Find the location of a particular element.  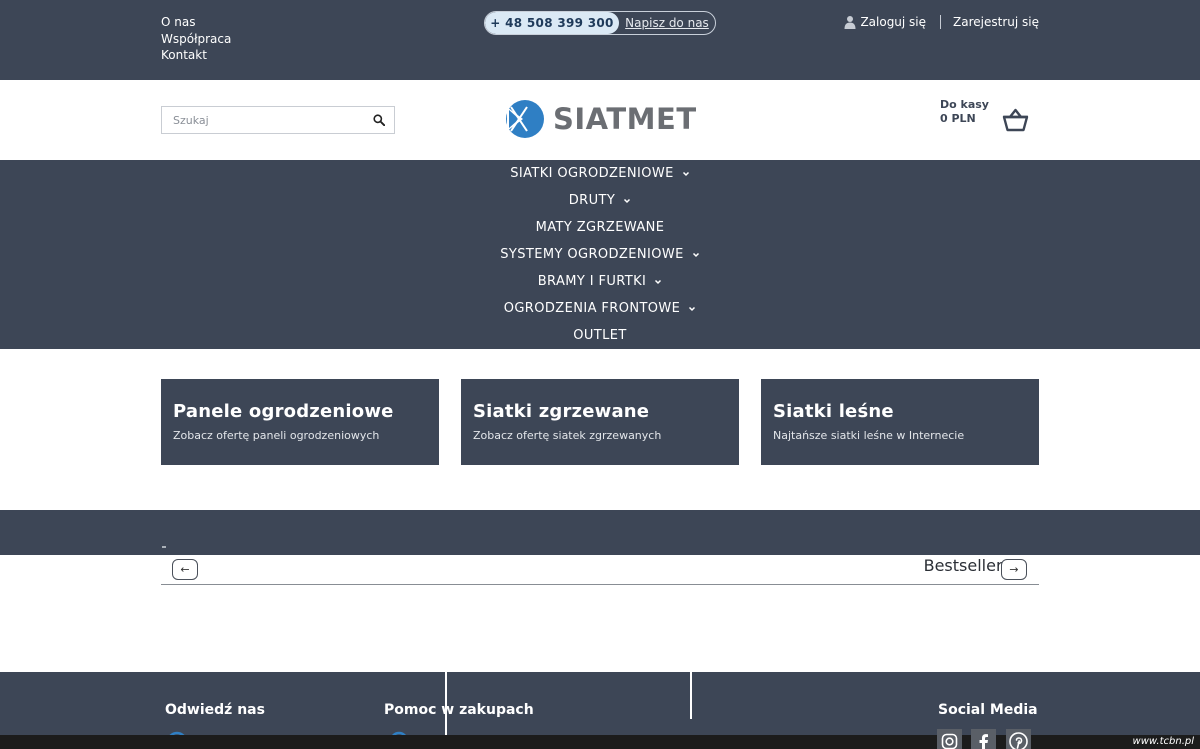

cart-summary: Do kasy 0 PLN is located at coordinates (964, 112).